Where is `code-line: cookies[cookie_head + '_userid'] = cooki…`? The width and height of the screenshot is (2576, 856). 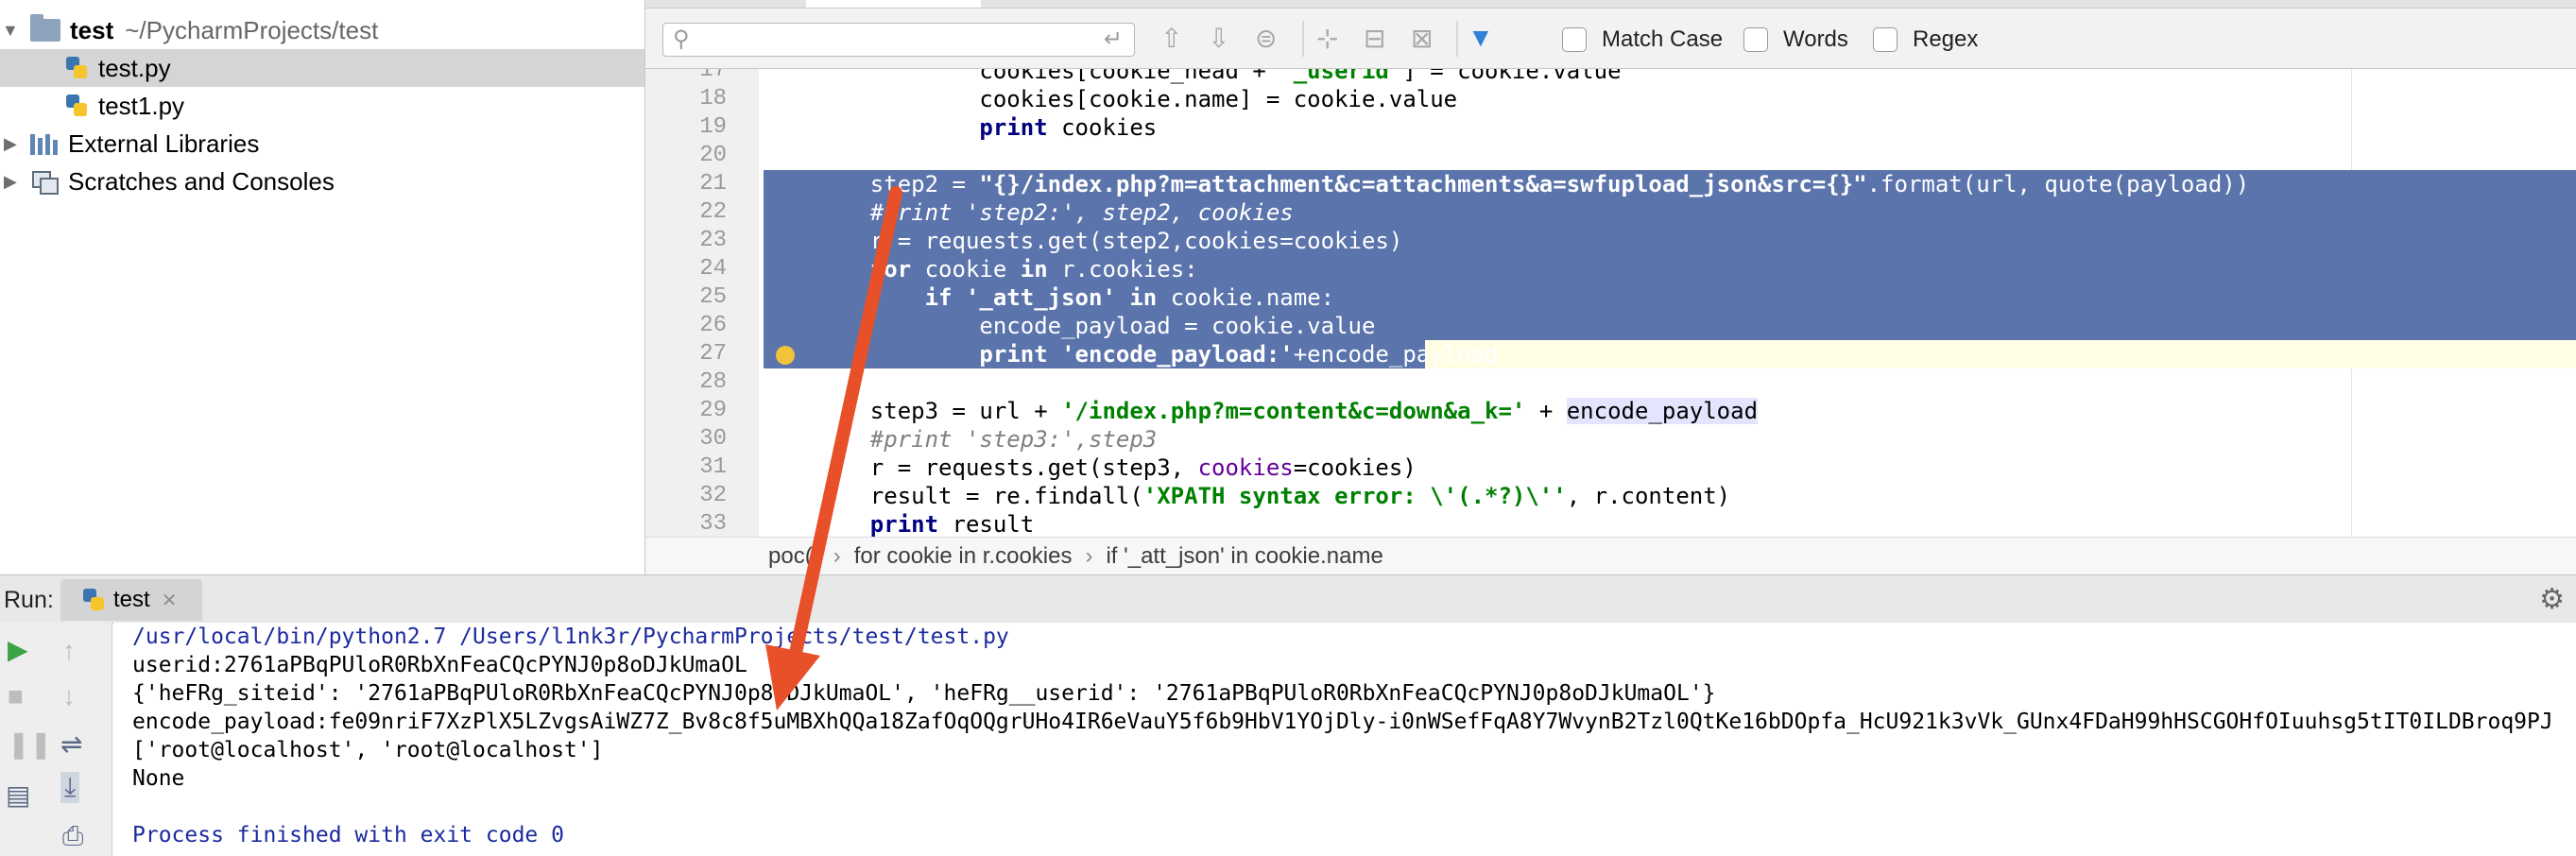
code-line: cookies[cookie_head + '_userid'] = cooki… is located at coordinates (1219, 76).